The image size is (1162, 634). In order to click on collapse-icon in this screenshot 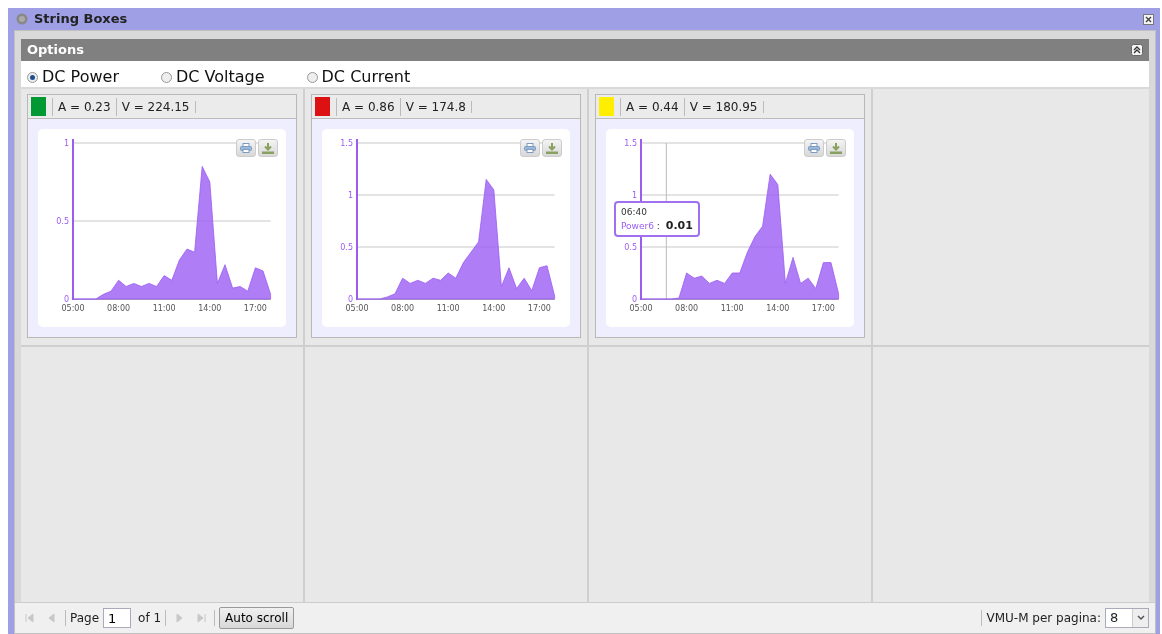, I will do `click(1137, 50)`.